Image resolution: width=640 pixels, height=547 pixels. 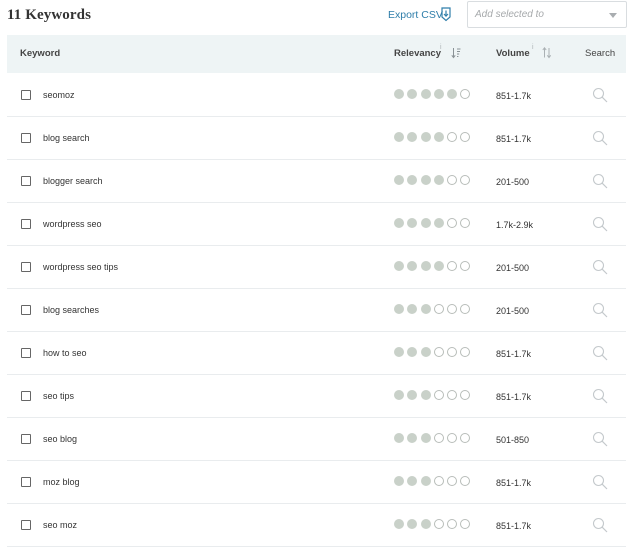 I want to click on keyword-text: blog search, so click(x=66, y=138).